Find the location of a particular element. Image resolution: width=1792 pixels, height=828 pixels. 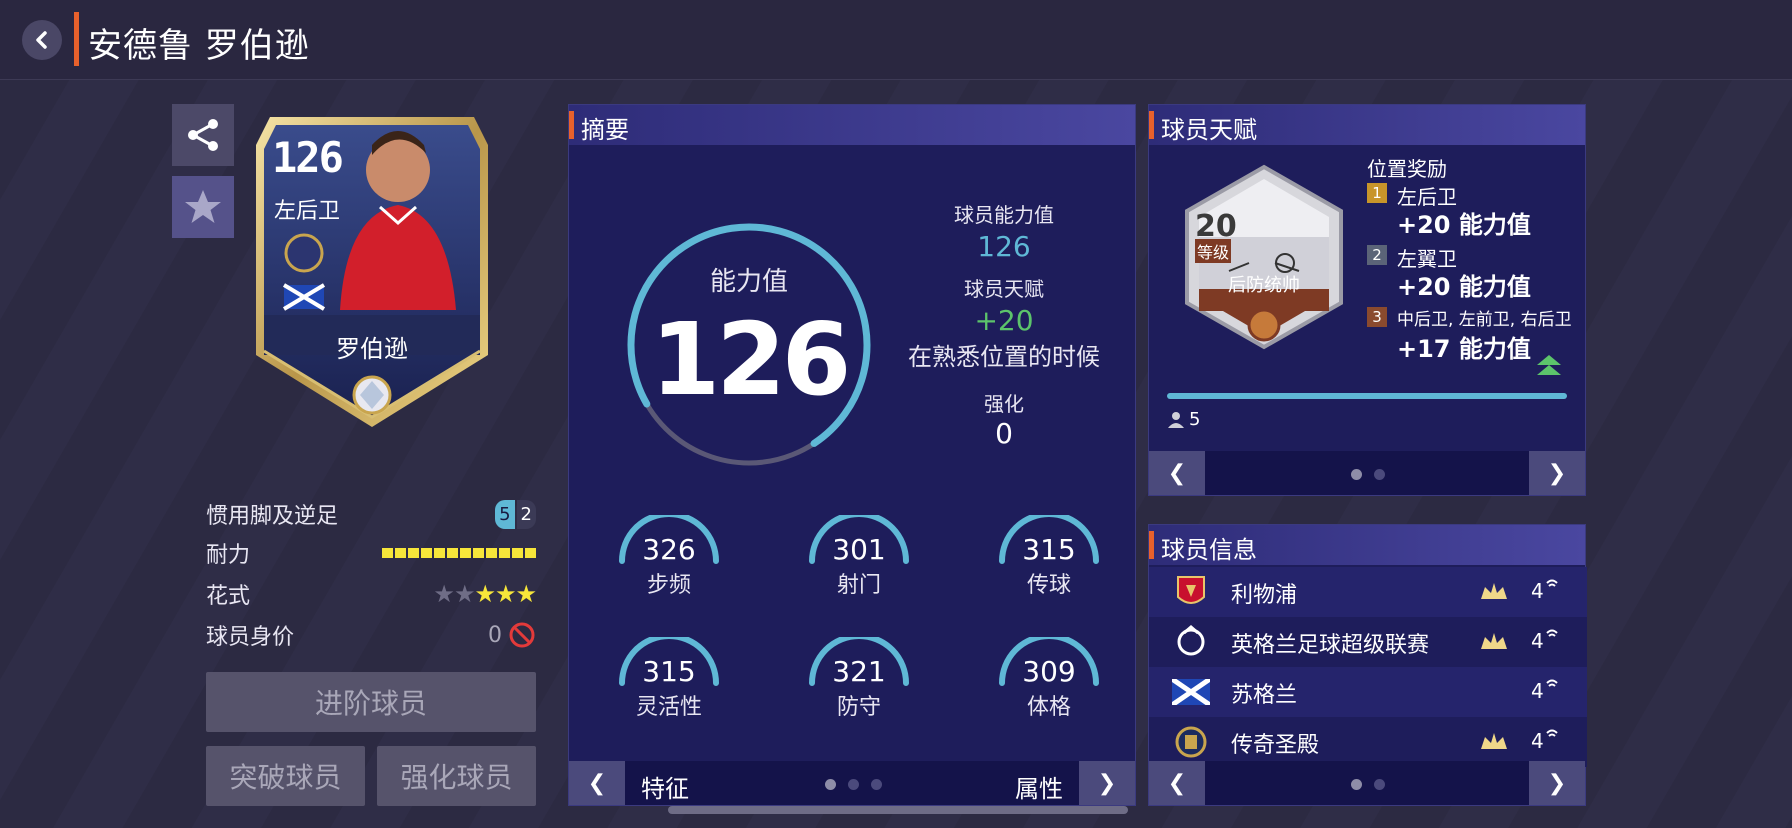

share-button is located at coordinates (203, 135).